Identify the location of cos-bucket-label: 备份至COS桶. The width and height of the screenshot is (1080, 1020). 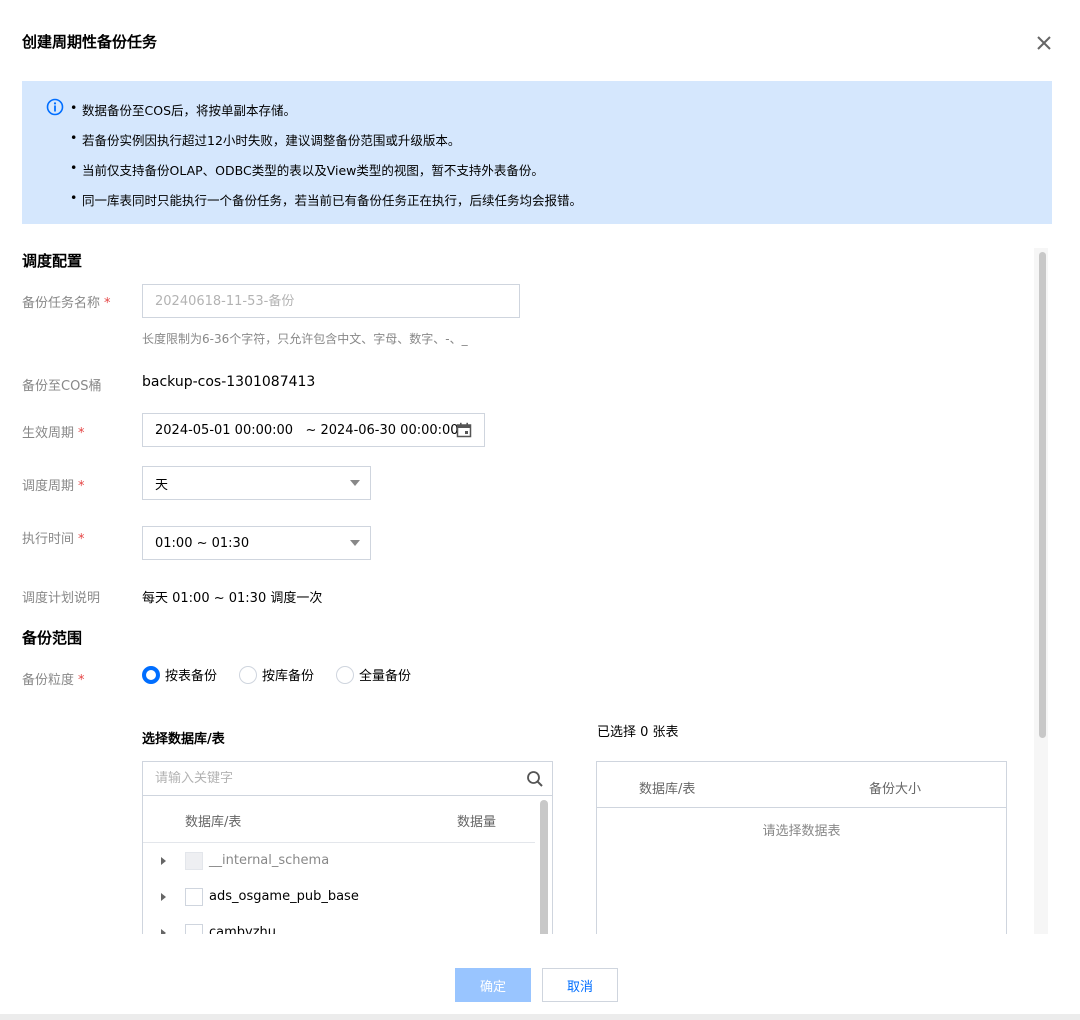
(62, 386).